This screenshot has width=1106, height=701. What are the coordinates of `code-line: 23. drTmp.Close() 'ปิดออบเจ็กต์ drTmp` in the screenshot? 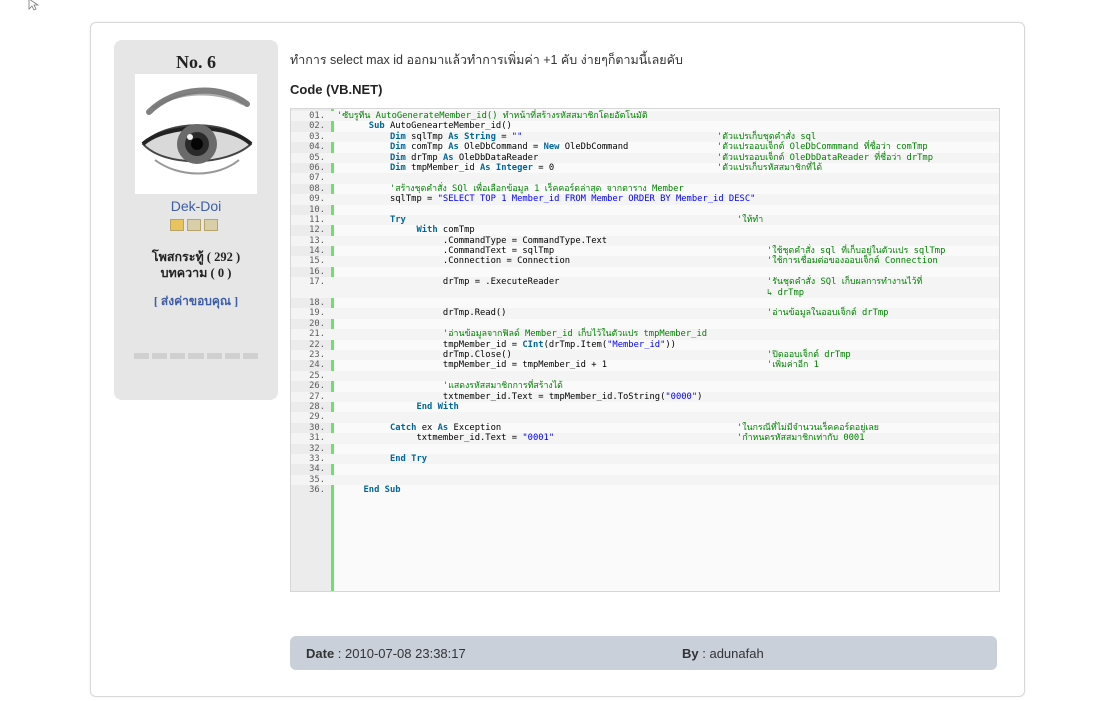 It's located at (645, 355).